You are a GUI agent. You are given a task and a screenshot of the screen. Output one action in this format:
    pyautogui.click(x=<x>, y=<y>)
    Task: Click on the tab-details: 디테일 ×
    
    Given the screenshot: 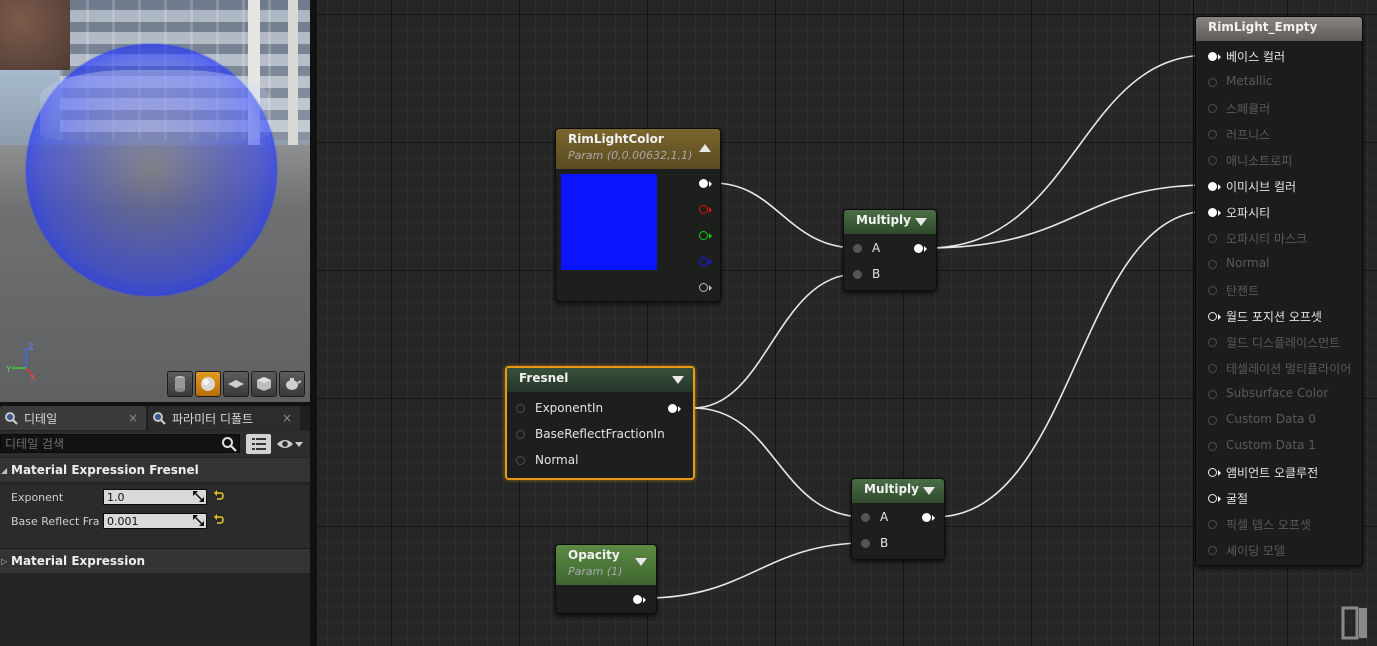 What is the action you would take?
    pyautogui.click(x=73, y=418)
    